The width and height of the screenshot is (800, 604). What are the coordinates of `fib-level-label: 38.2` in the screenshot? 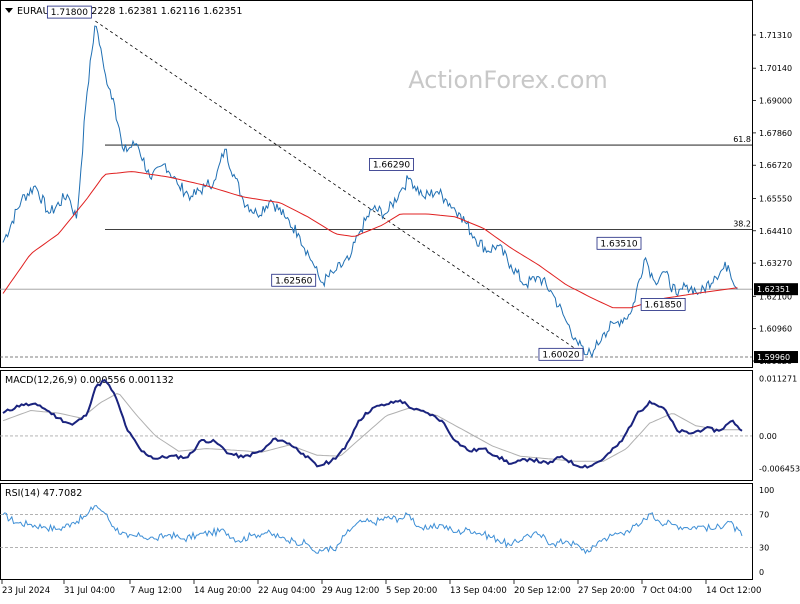 It's located at (742, 223).